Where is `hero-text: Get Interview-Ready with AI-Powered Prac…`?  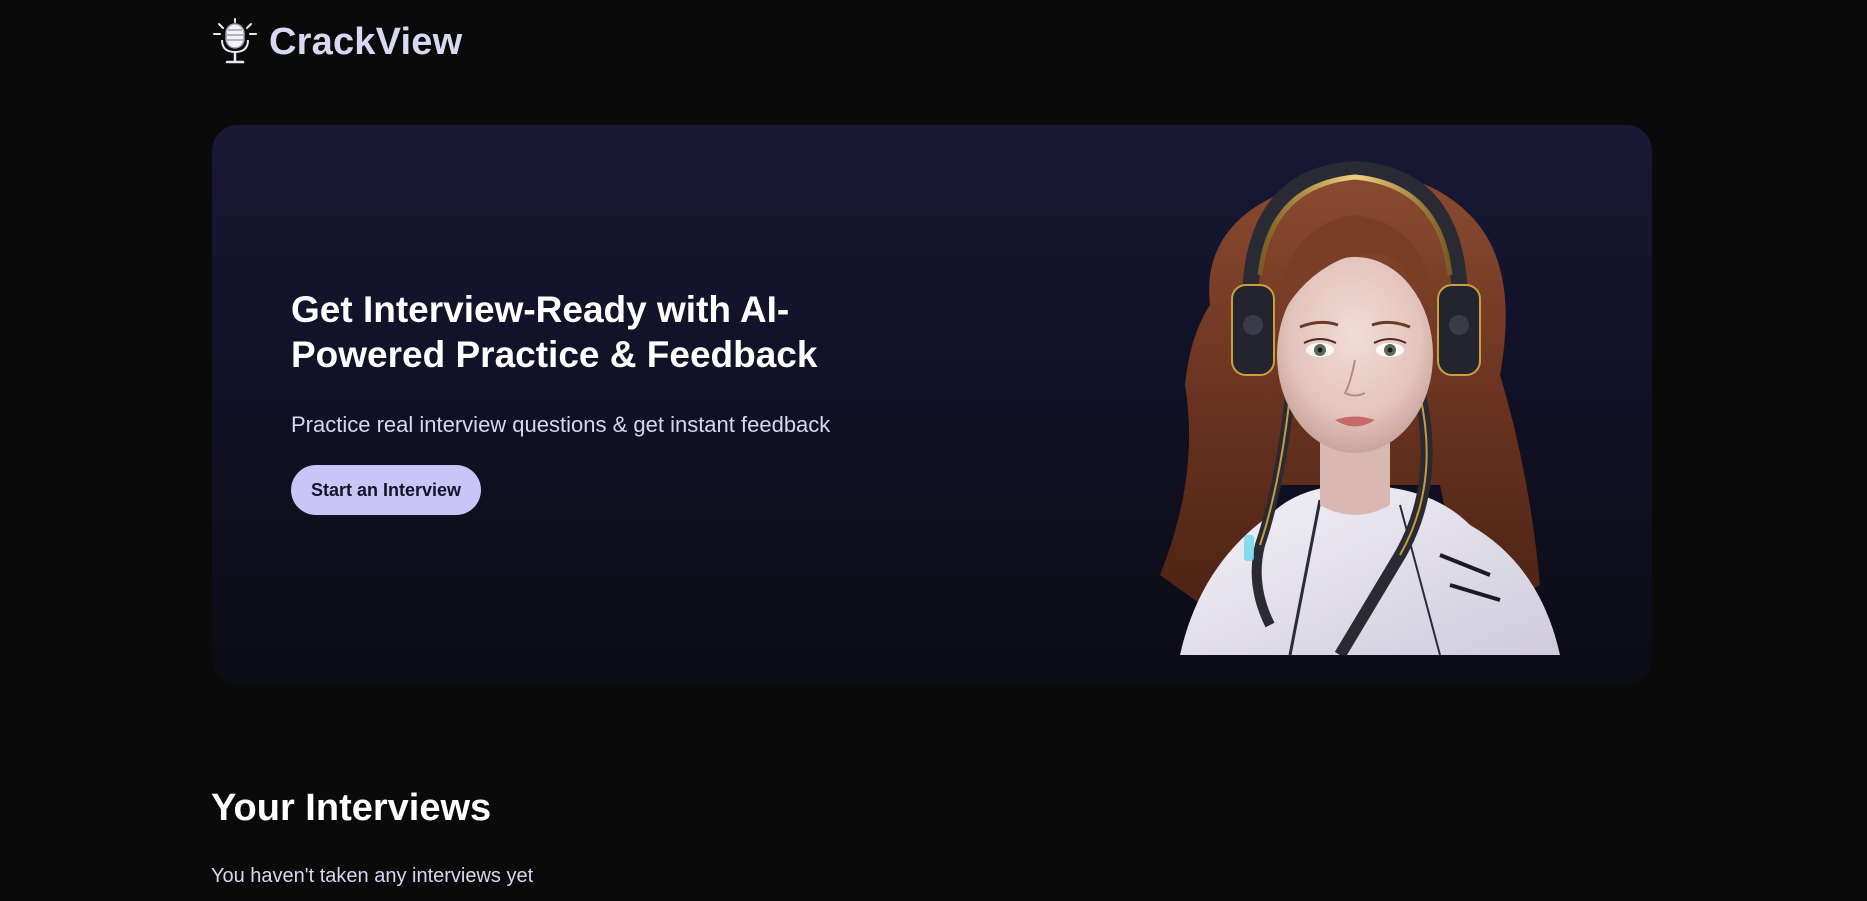
hero-text: Get Interview-Ready with AI-Powered Prac… is located at coordinates (611, 401).